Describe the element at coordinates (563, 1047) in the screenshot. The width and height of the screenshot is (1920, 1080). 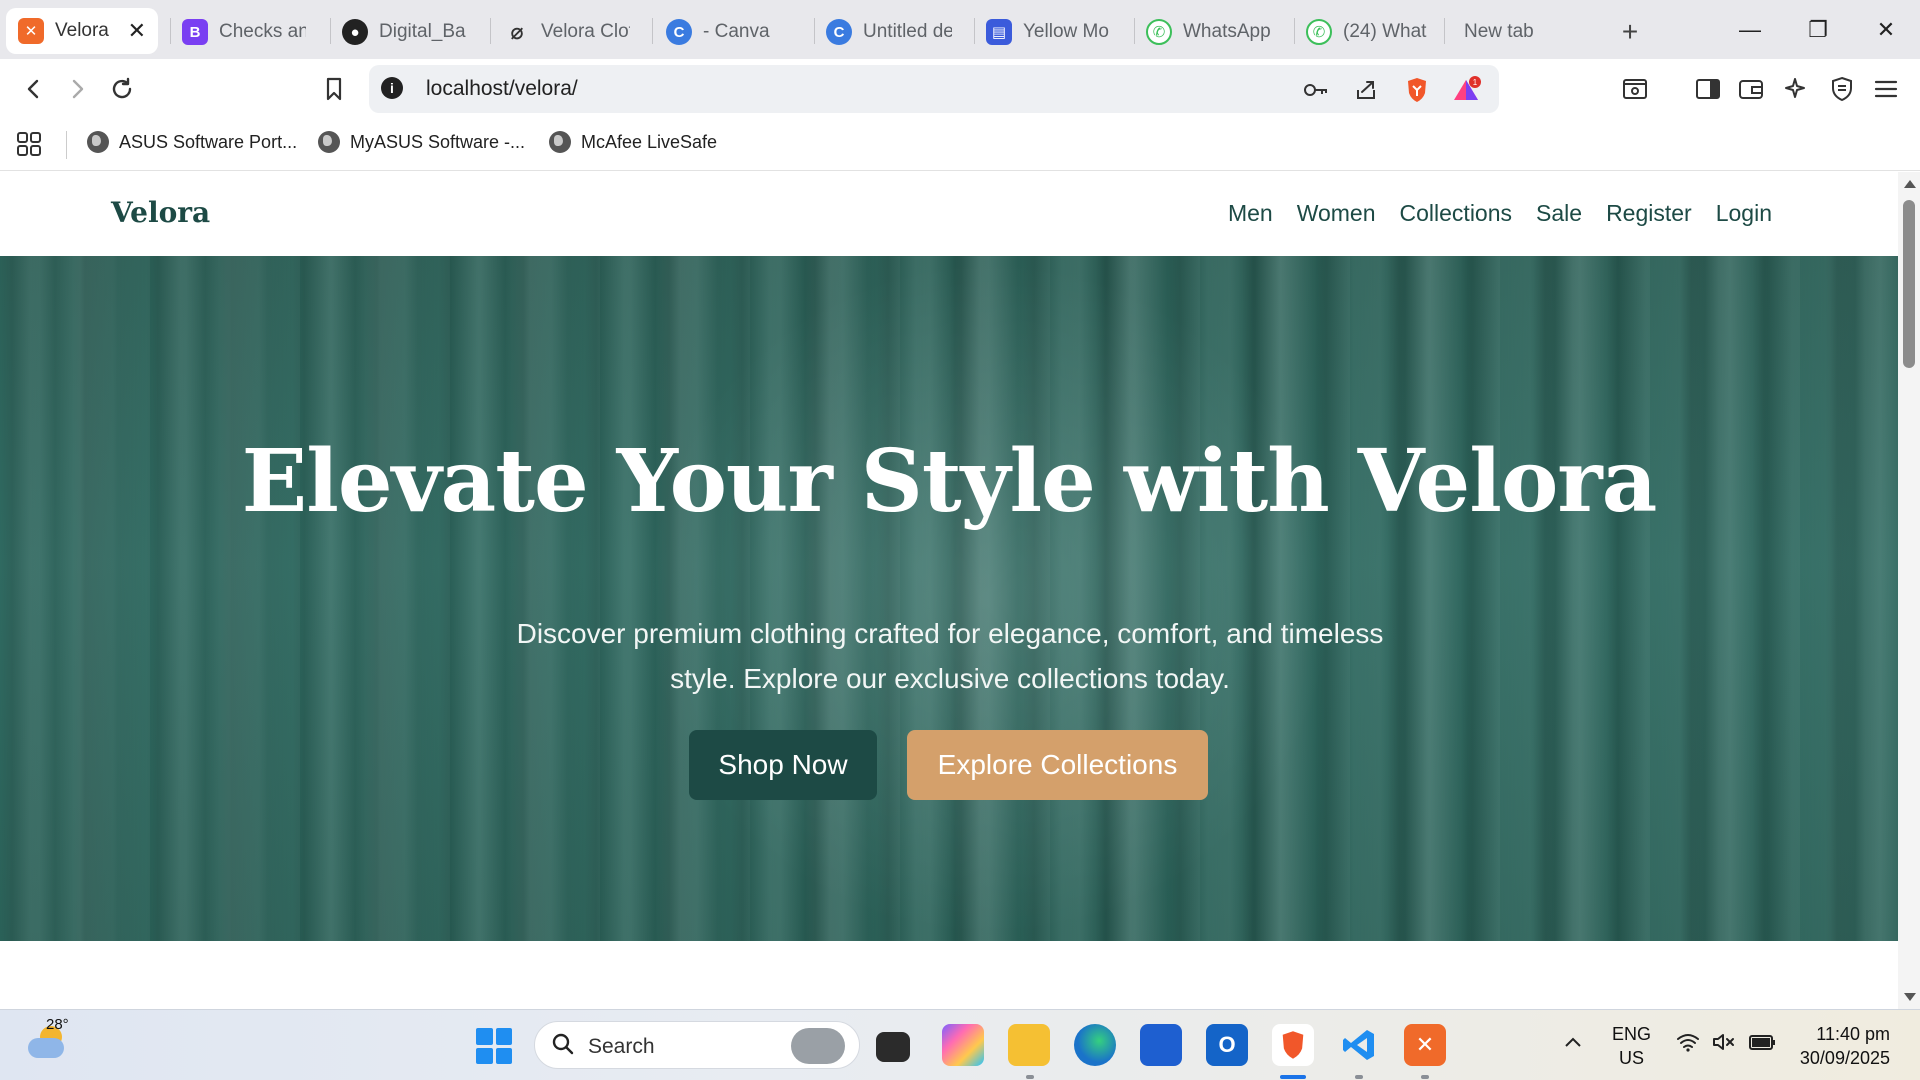
I see `search-icon` at that location.